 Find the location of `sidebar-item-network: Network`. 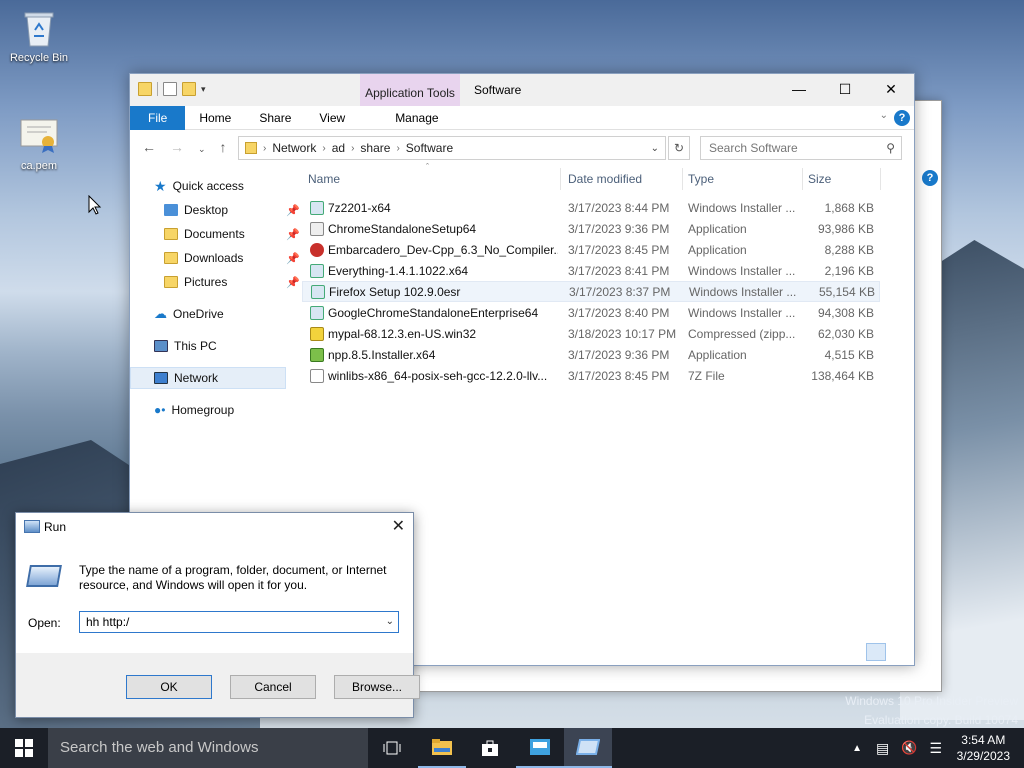

sidebar-item-network: Network is located at coordinates (208, 378).